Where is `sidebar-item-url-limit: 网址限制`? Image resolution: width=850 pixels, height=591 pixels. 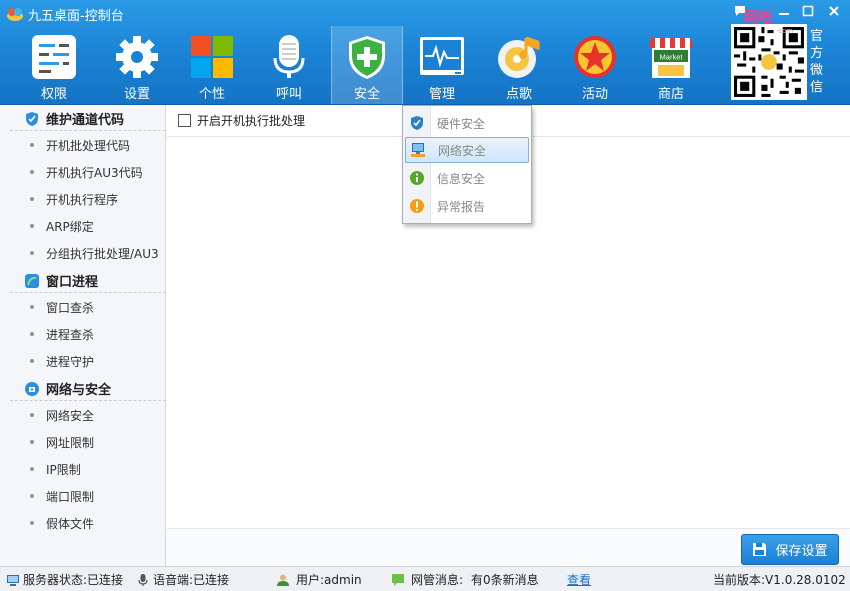 sidebar-item-url-limit: 网址限制 is located at coordinates (62, 442).